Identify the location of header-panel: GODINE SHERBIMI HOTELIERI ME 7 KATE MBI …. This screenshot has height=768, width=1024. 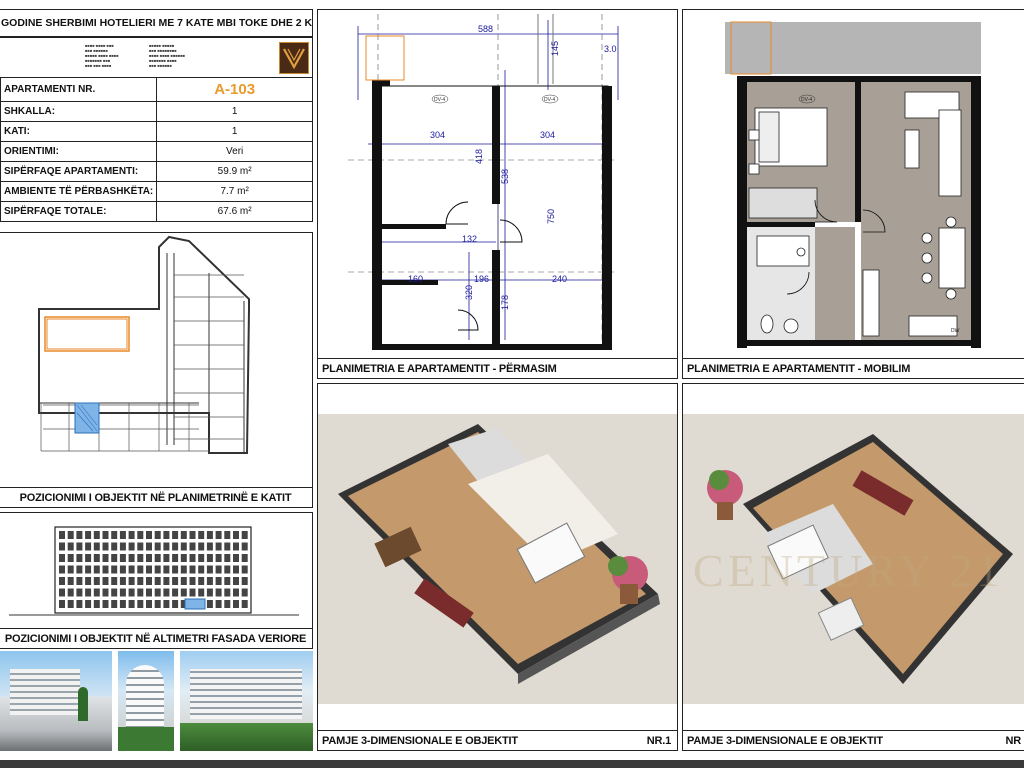
(156, 23).